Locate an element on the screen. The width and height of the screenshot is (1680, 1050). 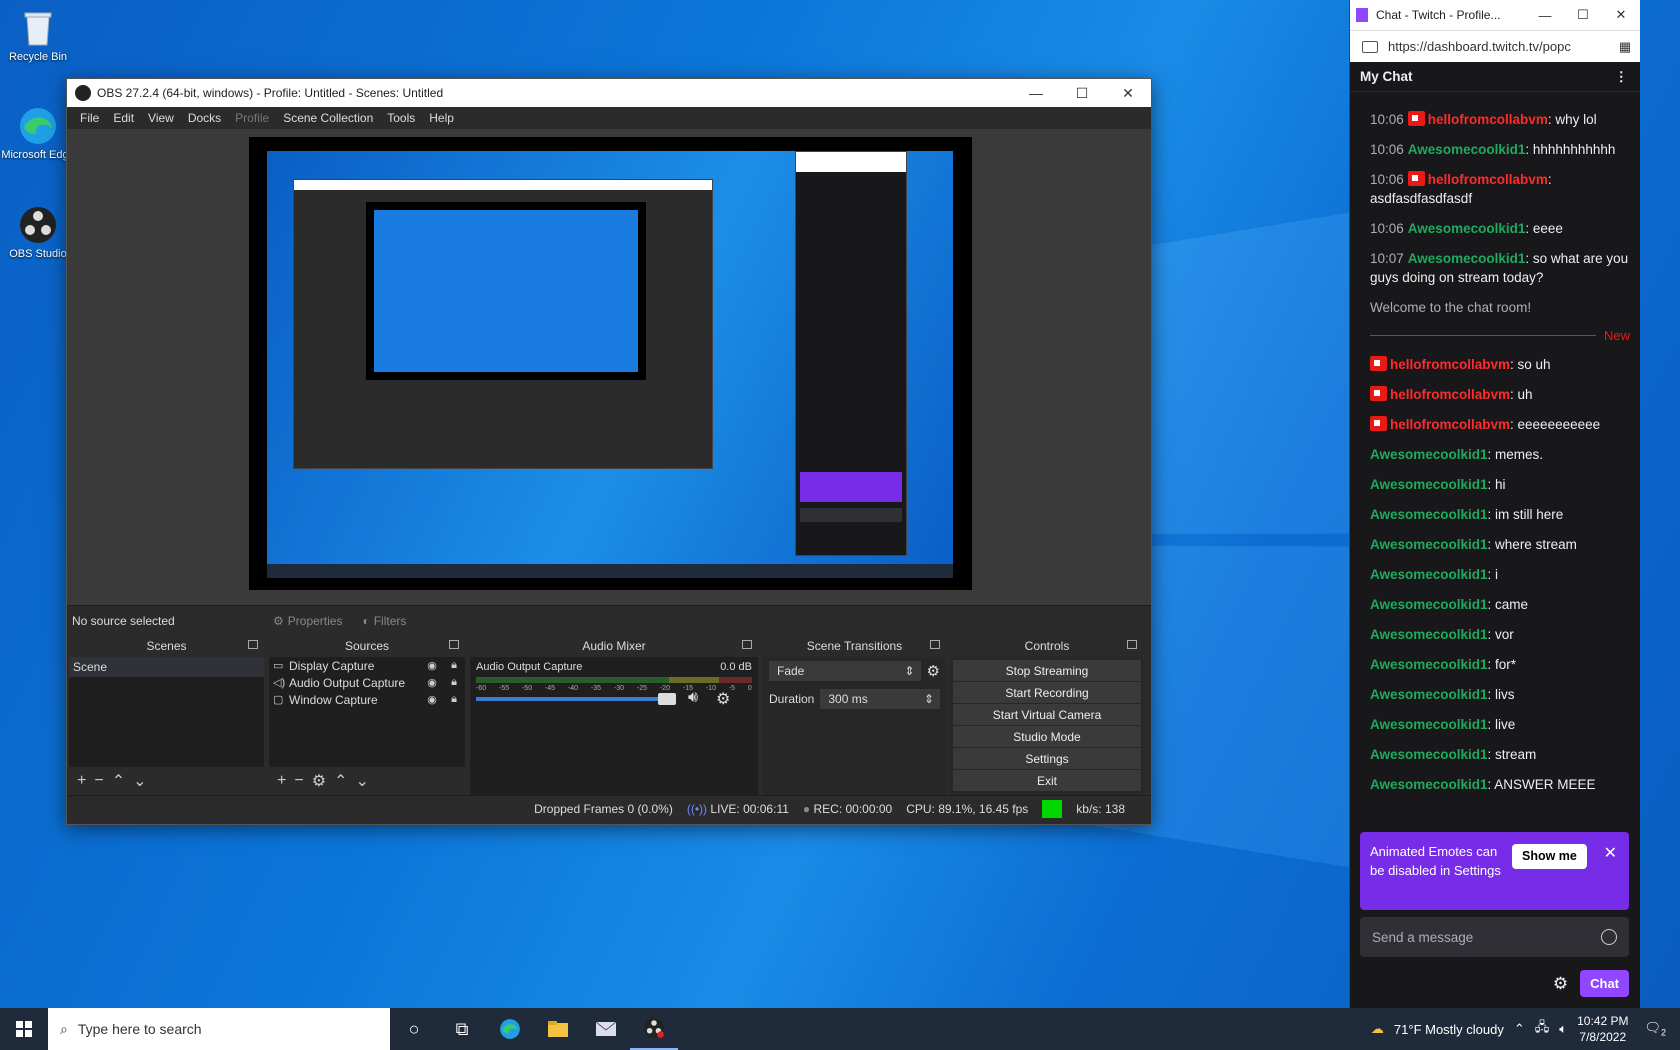
menu-tools: Tools is located at coordinates (401, 118).